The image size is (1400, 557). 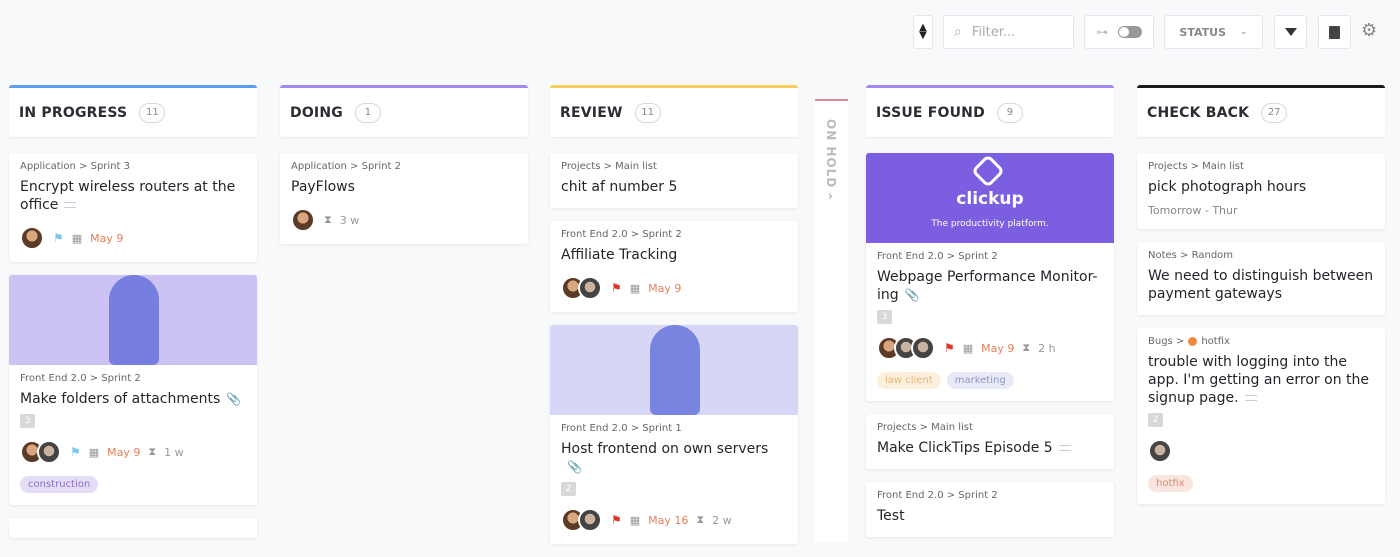 I want to click on task-card: Projects > Main list chit af number 5, so click(x=674, y=180).